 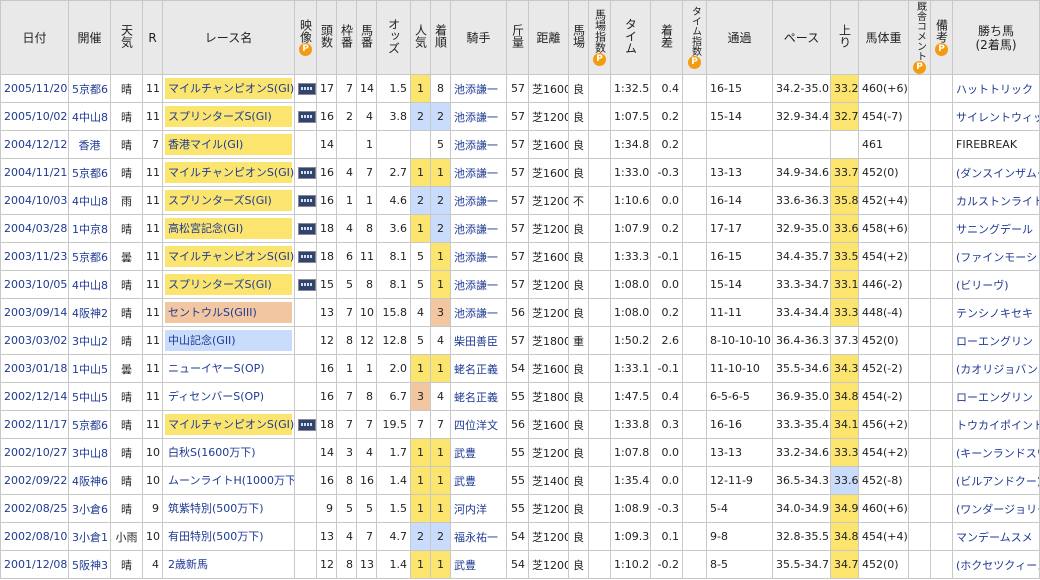 I want to click on date-link: 2002/12/14, so click(x=34, y=396).